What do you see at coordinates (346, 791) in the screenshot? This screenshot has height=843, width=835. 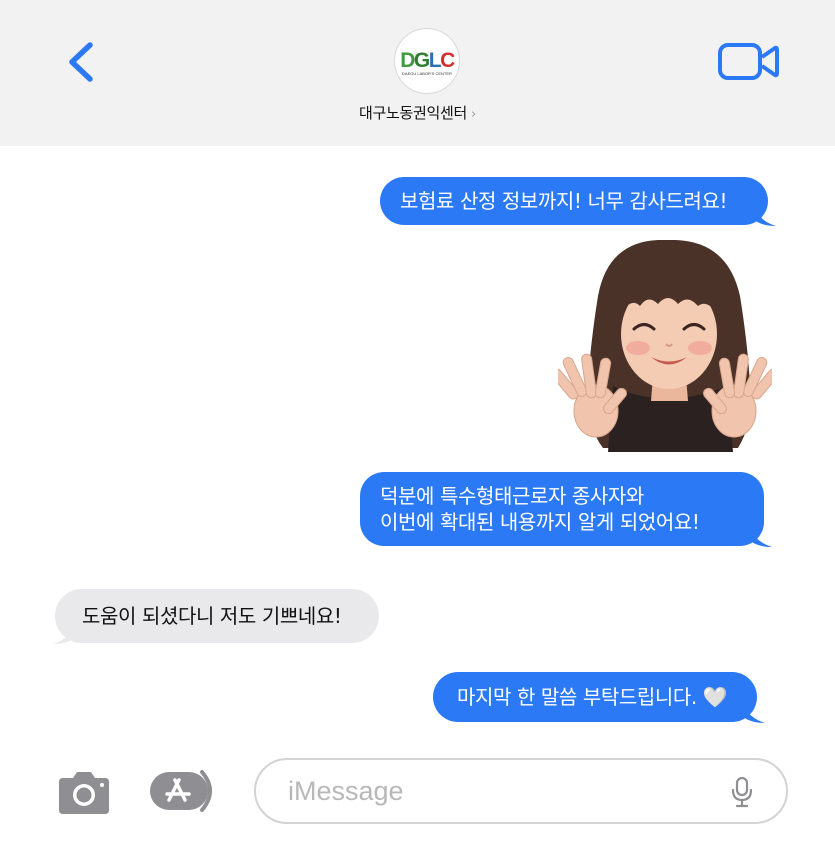 I see `message-input-placeholder: iMessage` at bounding box center [346, 791].